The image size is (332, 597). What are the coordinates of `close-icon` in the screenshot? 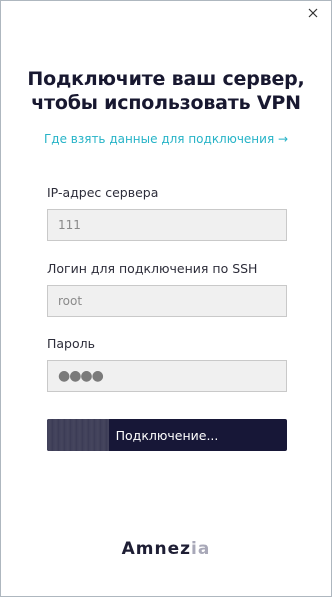 It's located at (313, 13).